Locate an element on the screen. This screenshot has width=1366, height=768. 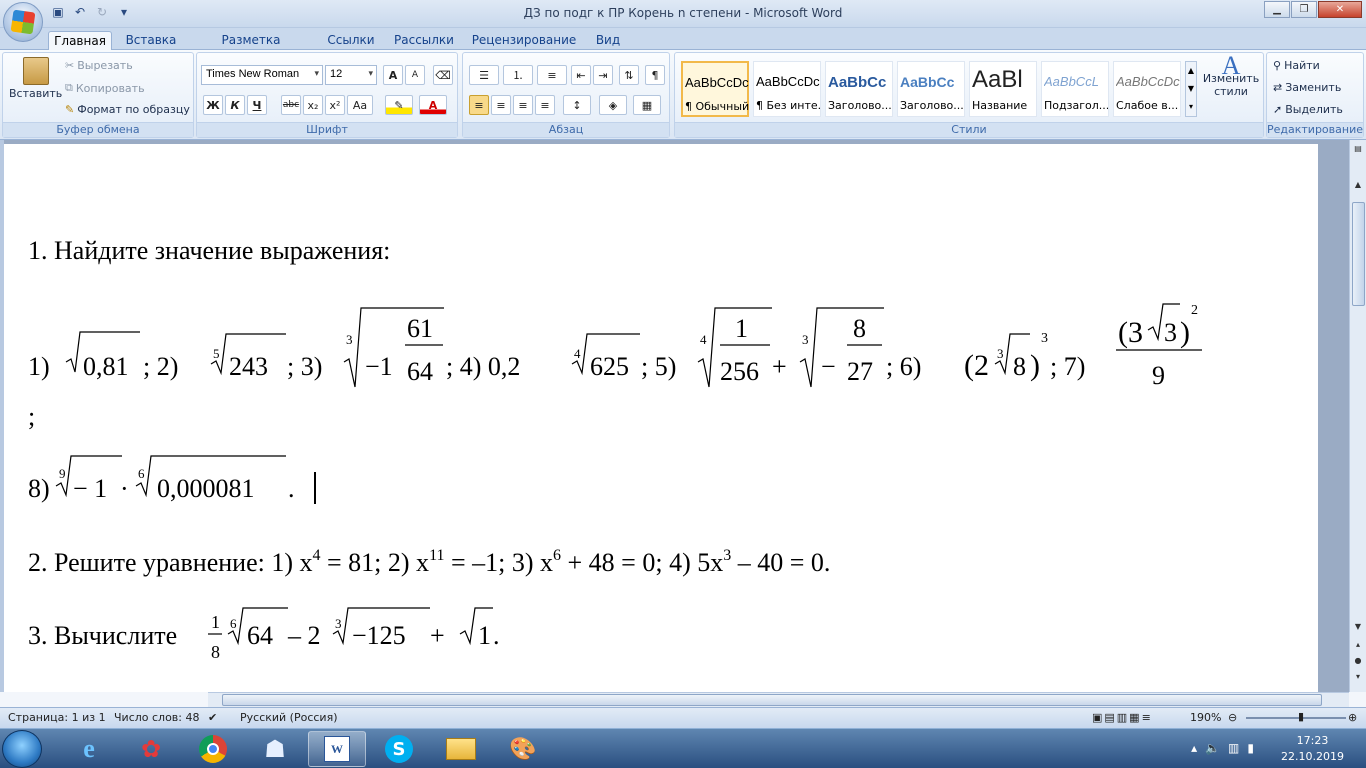
page-counter: Страница: 1 из 1 is located at coordinates (57, 717).